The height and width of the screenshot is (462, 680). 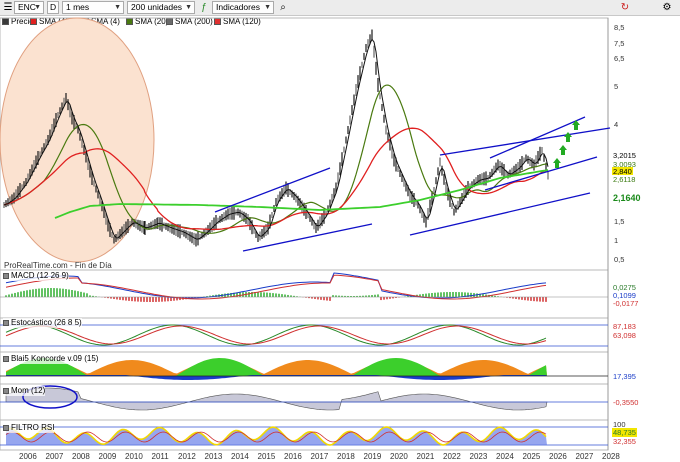 What do you see at coordinates (213, 456) in the screenshot?
I see `year-label: 2013` at bounding box center [213, 456].